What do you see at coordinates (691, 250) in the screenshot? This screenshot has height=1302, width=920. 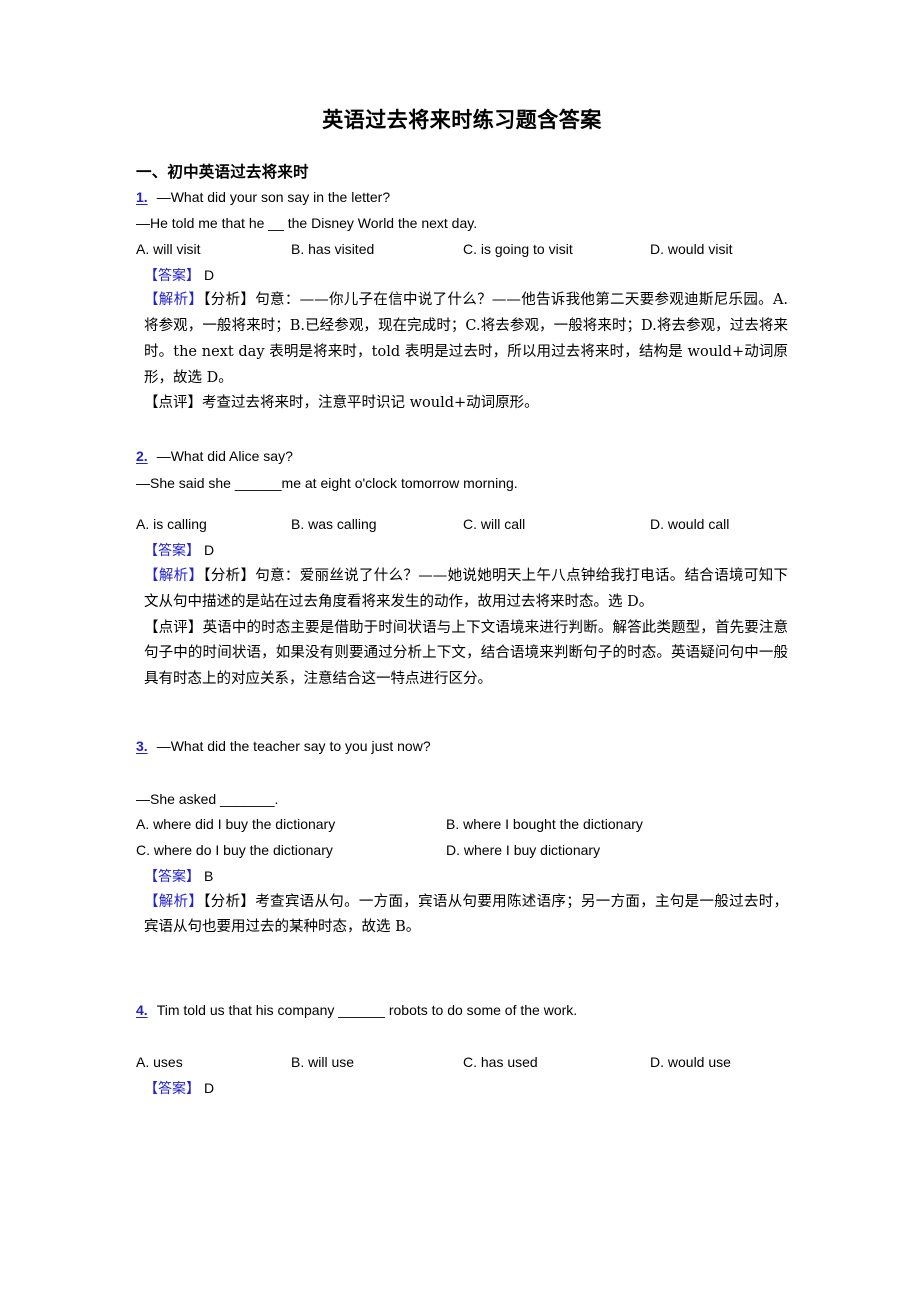 I see `option-d: D. would visit` at bounding box center [691, 250].